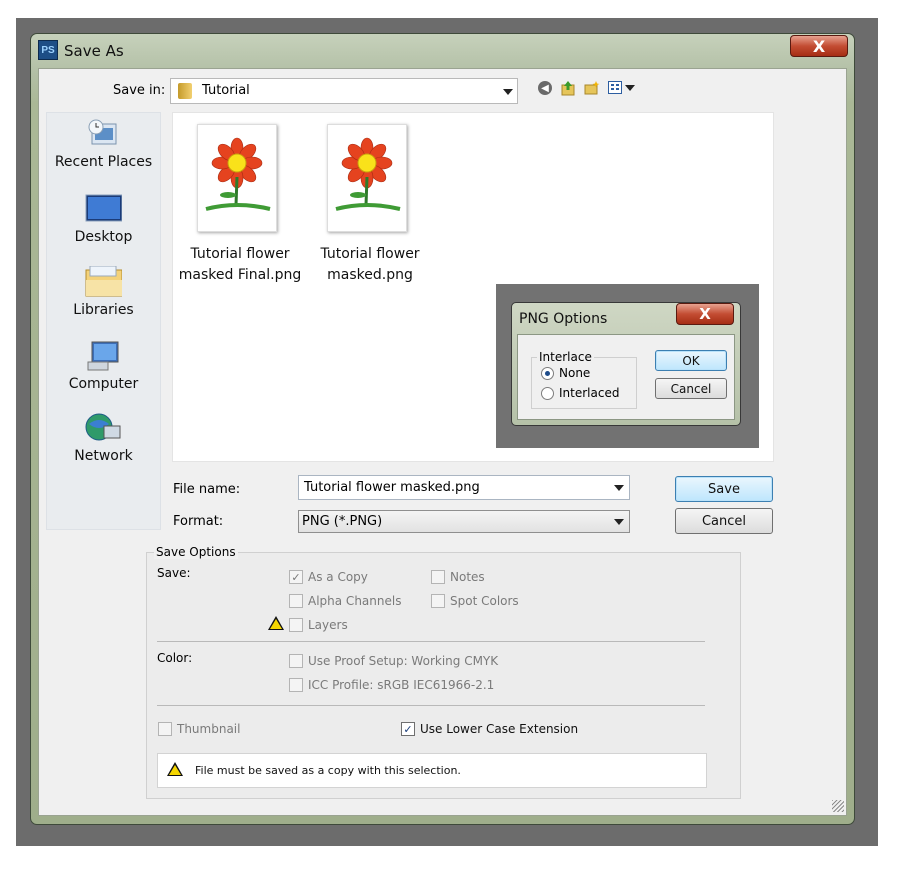 The height and width of the screenshot is (869, 899). I want to click on save-in-label: Save in:, so click(139, 90).